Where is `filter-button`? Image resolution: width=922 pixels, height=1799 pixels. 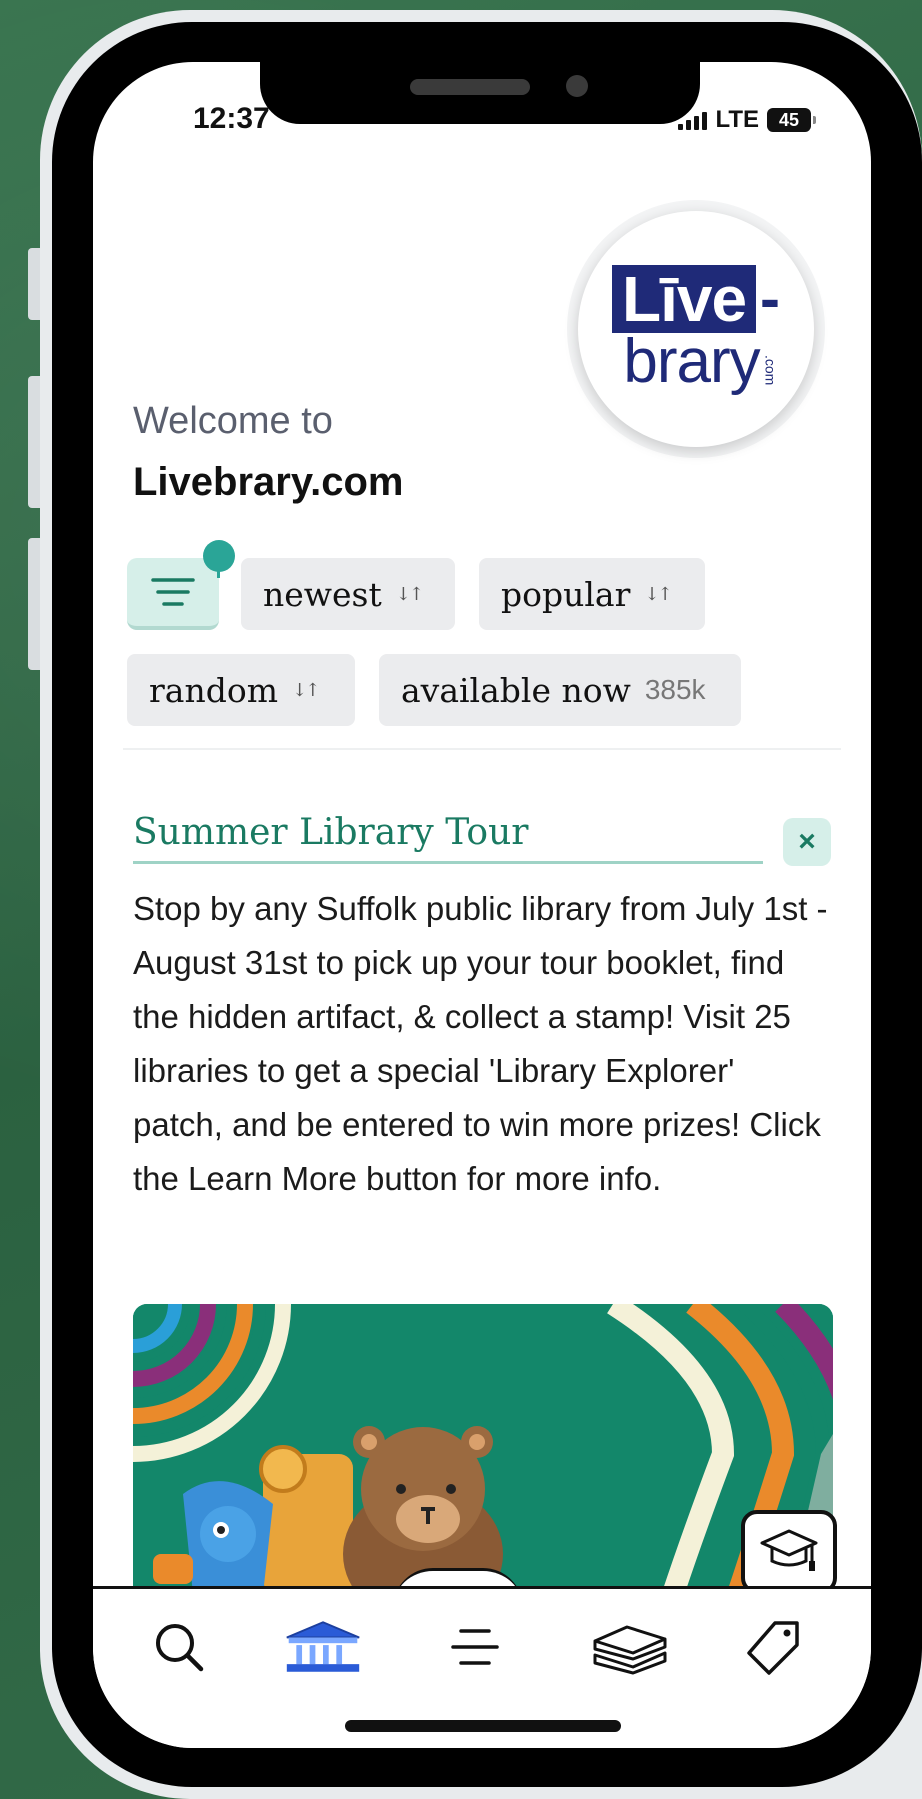
filter-button is located at coordinates (173, 594).